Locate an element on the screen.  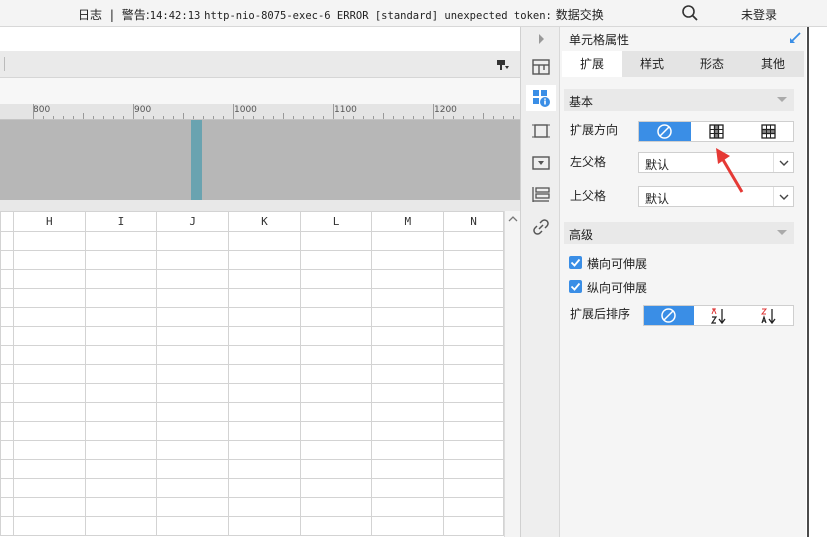
vertical-stretch-checkbox is located at coordinates (575, 286).